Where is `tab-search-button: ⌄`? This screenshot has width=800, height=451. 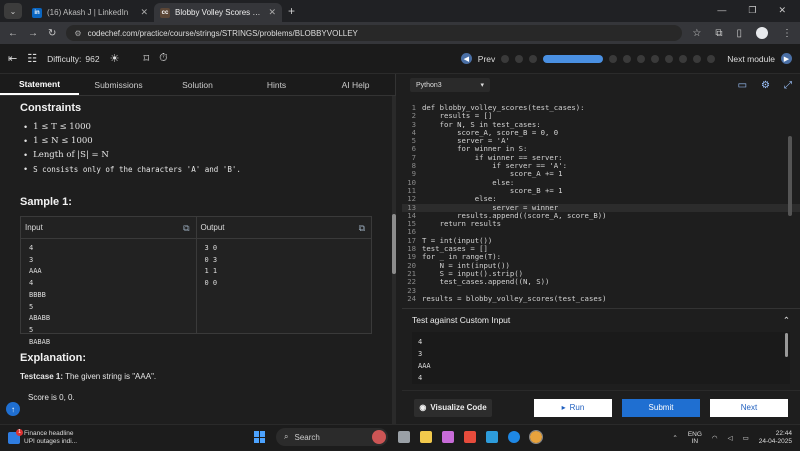 tab-search-button: ⌄ is located at coordinates (13, 11).